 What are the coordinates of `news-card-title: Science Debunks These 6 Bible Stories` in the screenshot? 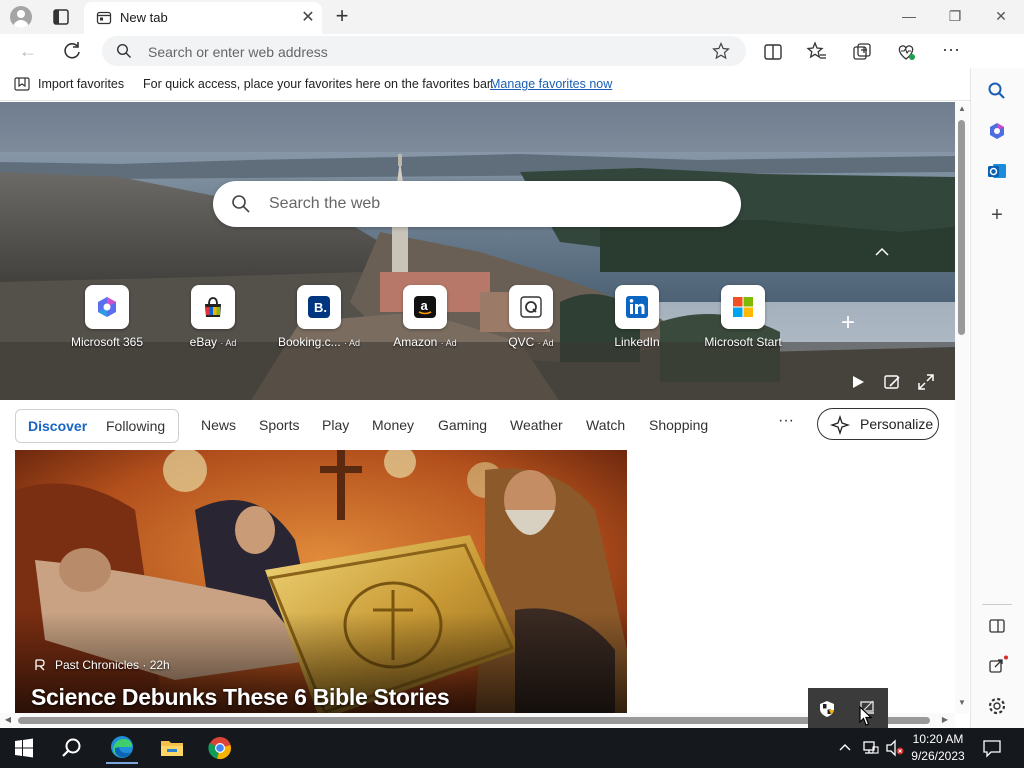 It's located at (240, 697).